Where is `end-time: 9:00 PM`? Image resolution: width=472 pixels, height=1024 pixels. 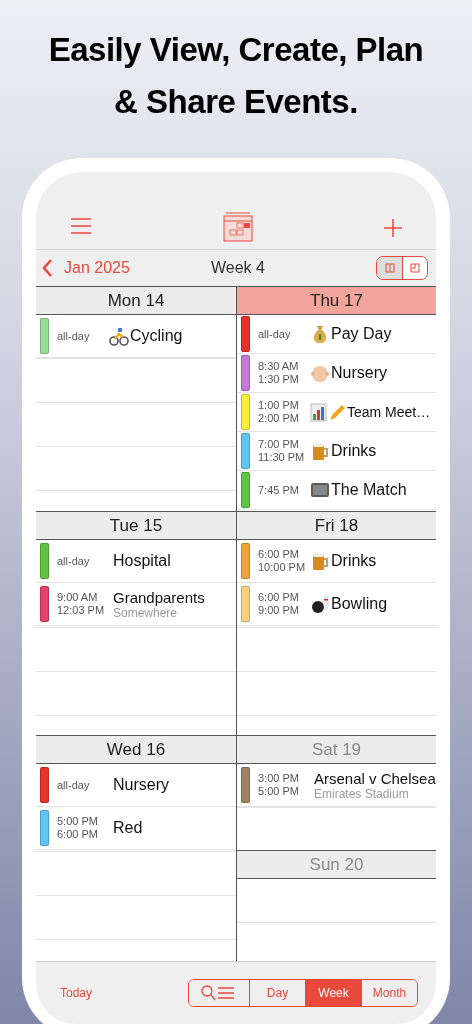 end-time: 9:00 PM is located at coordinates (279, 610).